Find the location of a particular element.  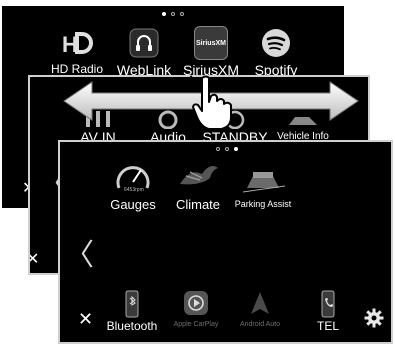

gauge-icon: 6453rpm is located at coordinates (133, 179).